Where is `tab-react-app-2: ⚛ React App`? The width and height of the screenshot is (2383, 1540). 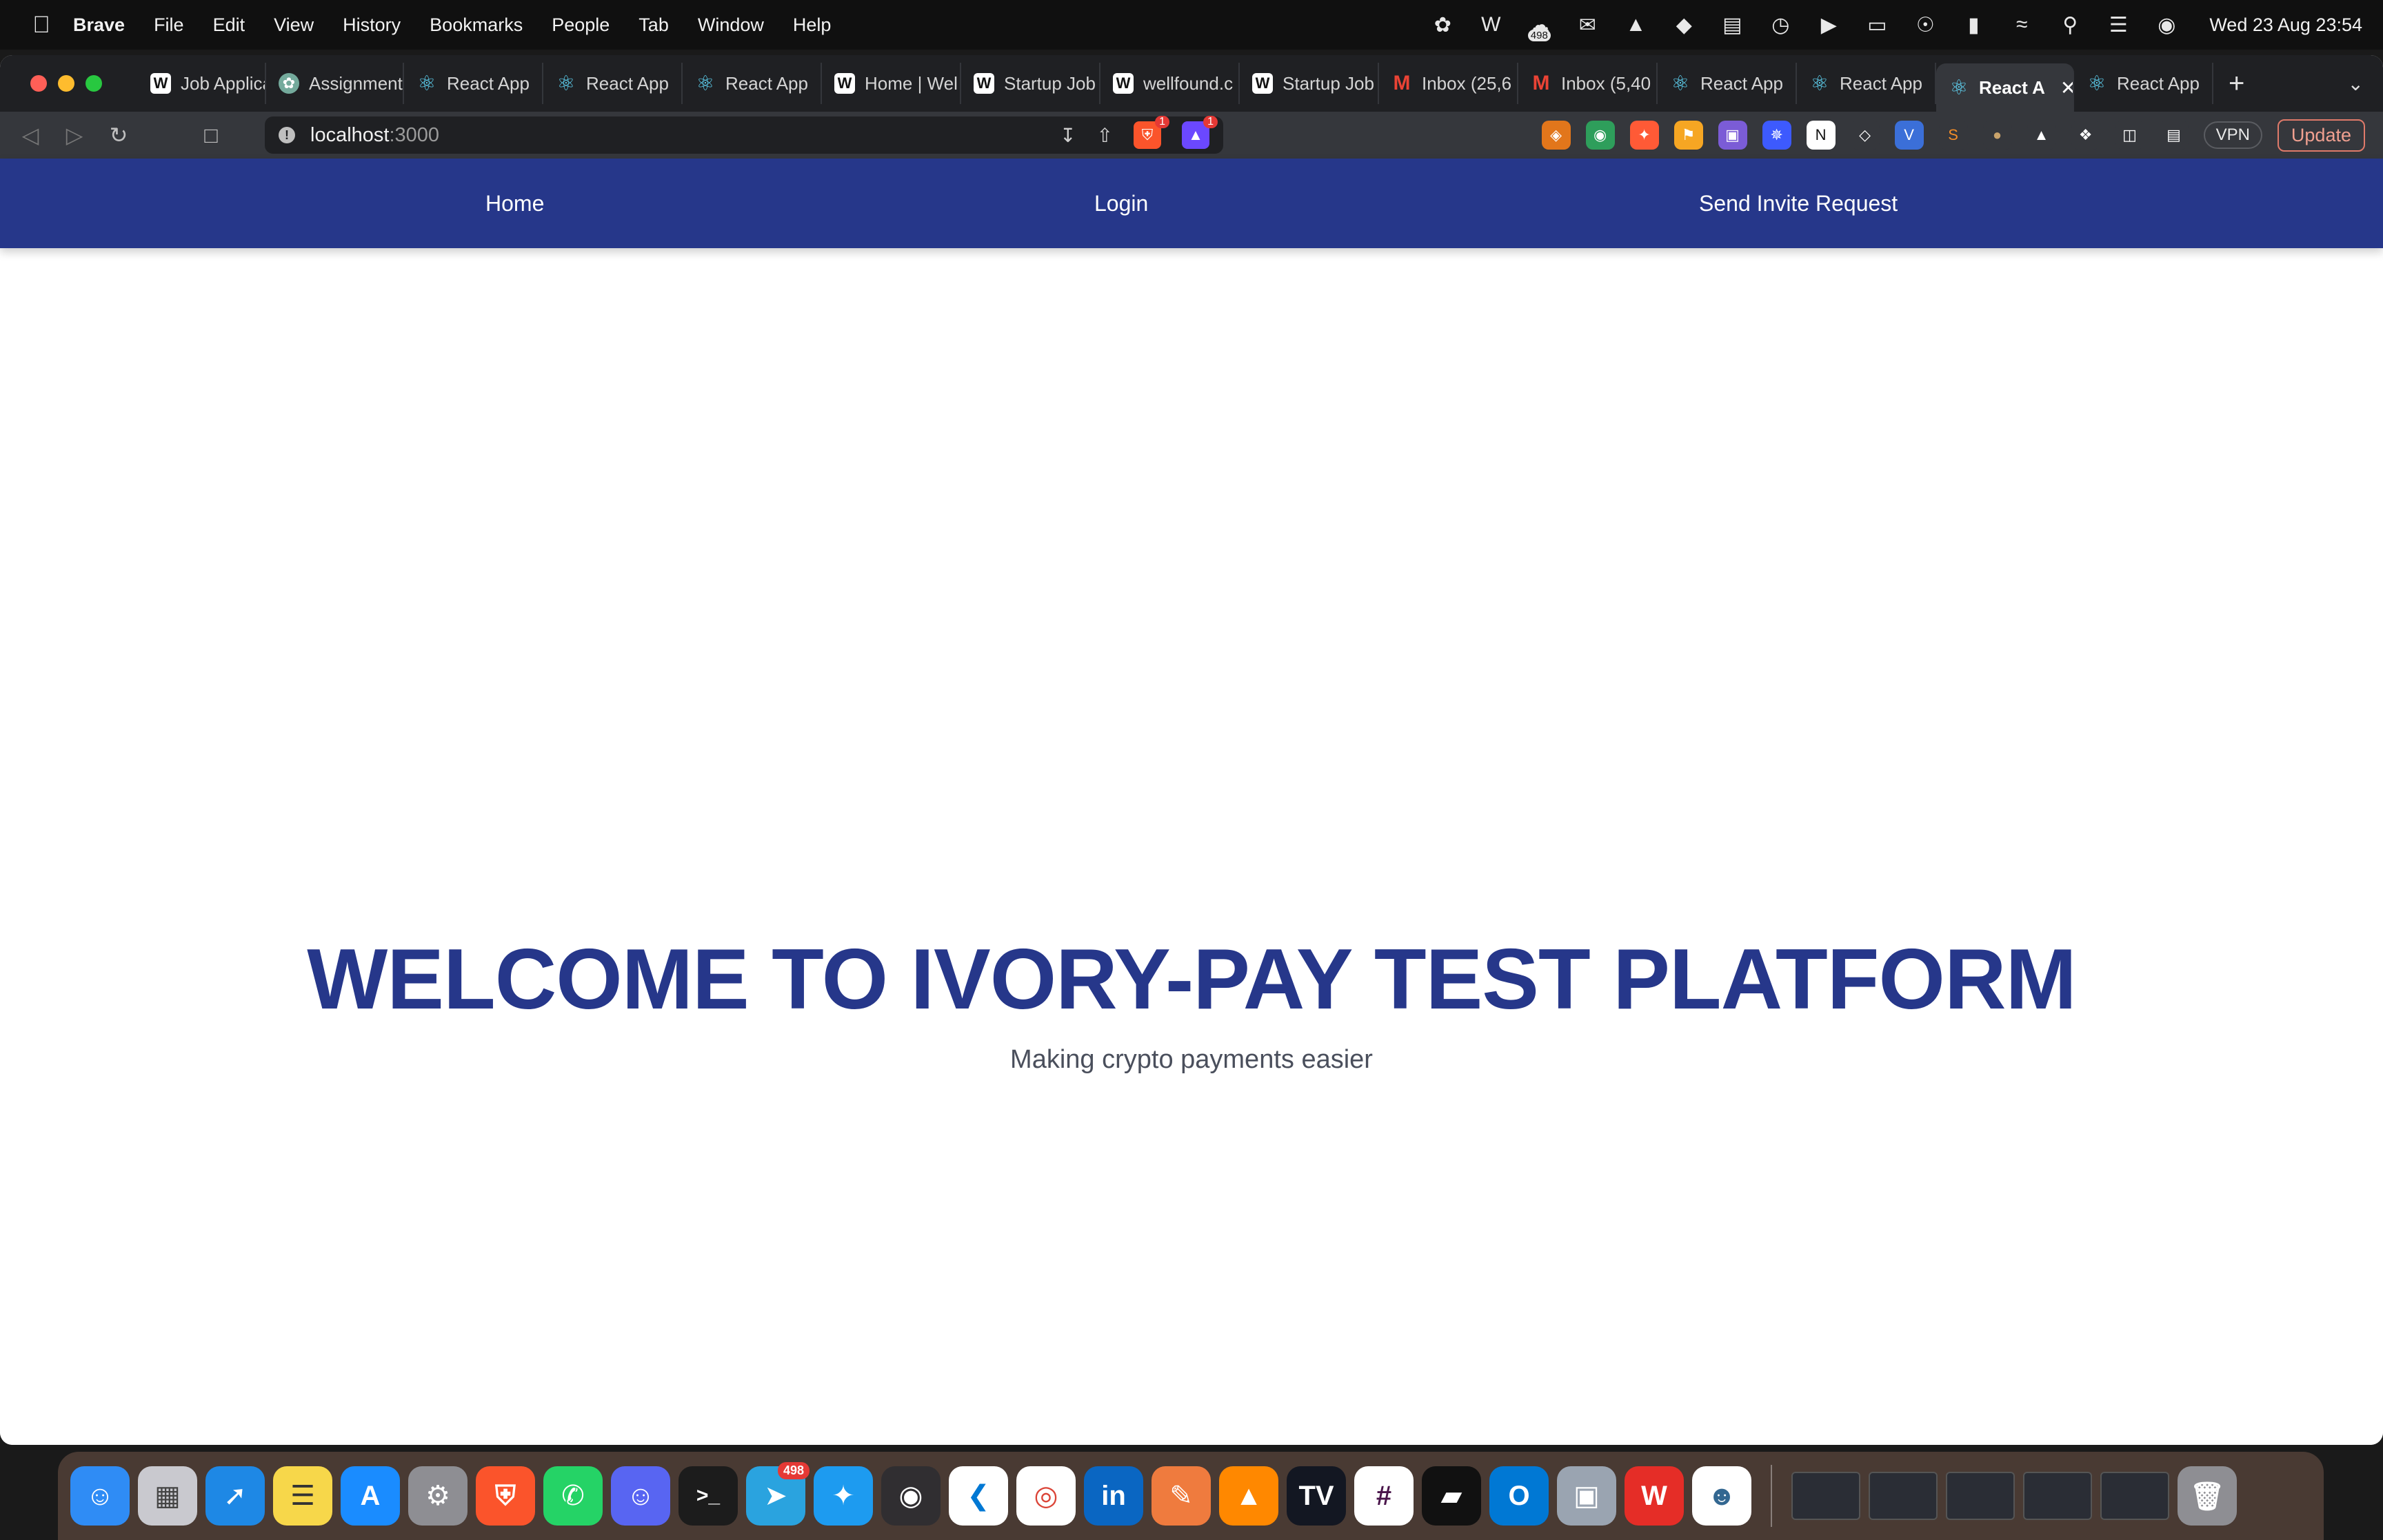 tab-react-app-2: ⚛ React App is located at coordinates (613, 84).